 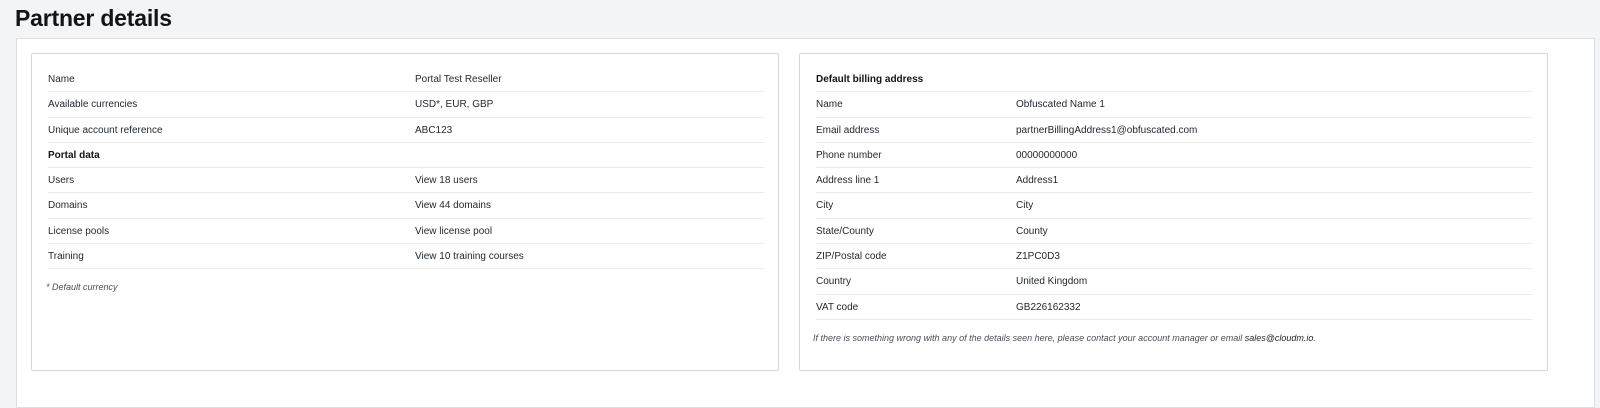 What do you see at coordinates (406, 206) in the screenshot?
I see `portal-row-domains: Domains View 44 domains` at bounding box center [406, 206].